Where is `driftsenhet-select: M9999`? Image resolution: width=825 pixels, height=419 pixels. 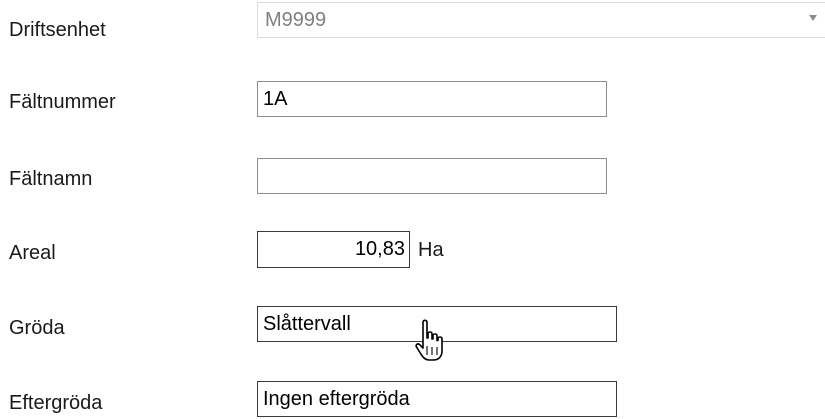
driftsenhet-select: M9999 is located at coordinates (541, 20).